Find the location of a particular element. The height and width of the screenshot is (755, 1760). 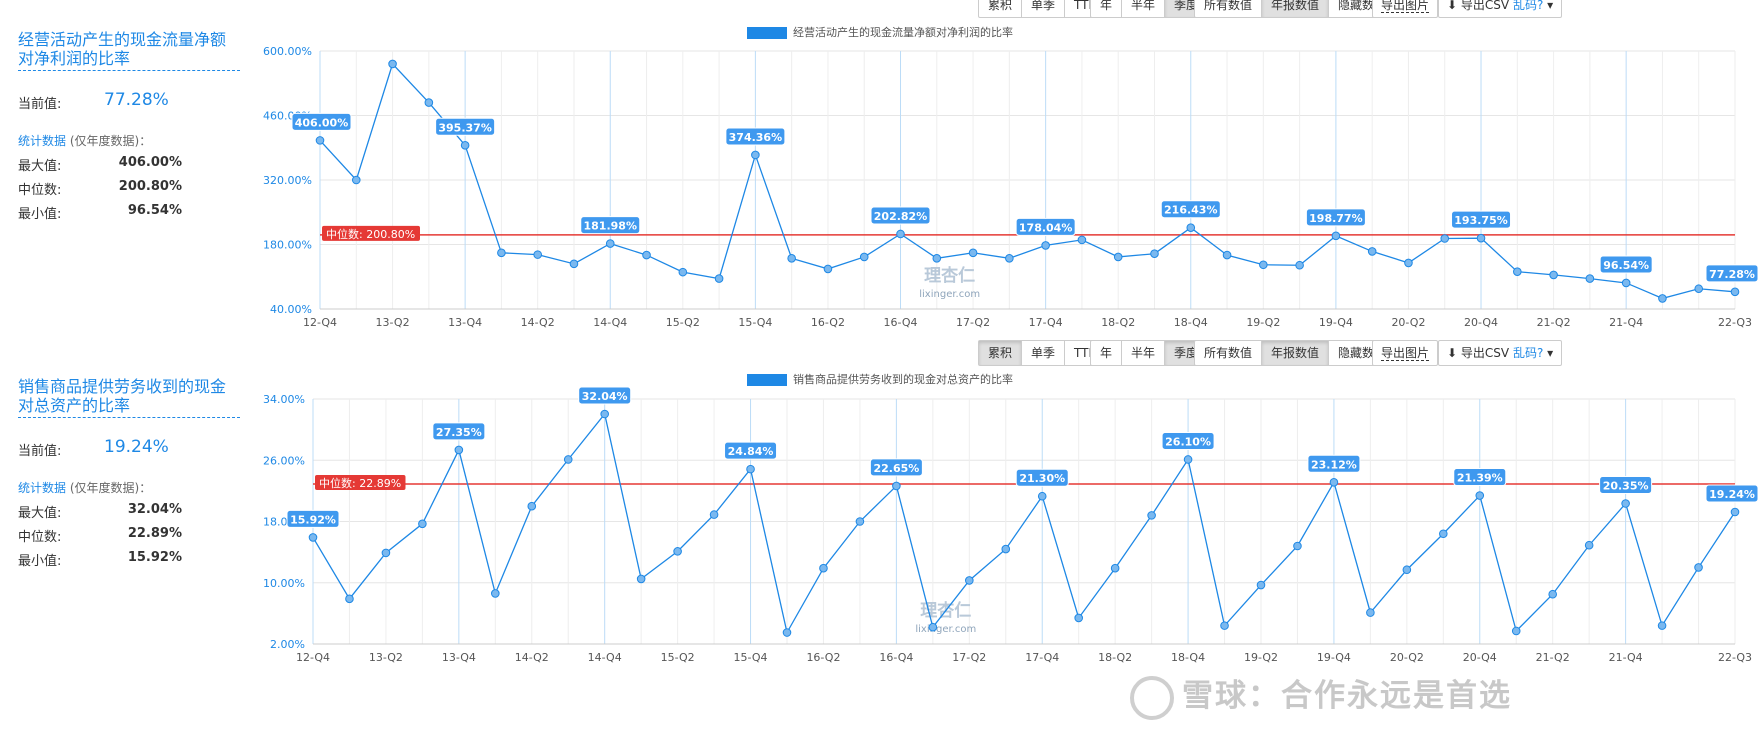

x-tick-label: 21-Q4 is located at coordinates (1626, 657).